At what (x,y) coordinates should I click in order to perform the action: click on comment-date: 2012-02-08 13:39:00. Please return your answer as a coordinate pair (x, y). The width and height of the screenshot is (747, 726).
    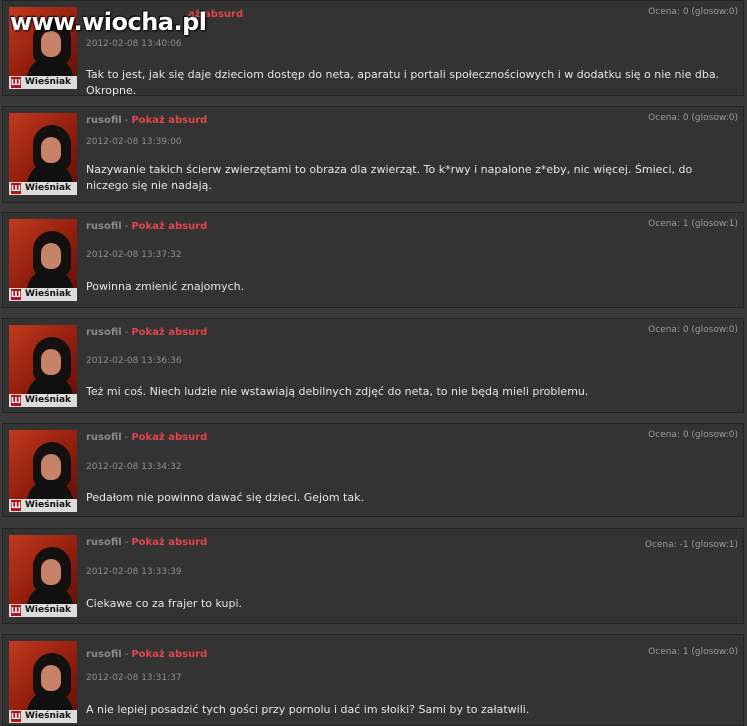
    Looking at the image, I should click on (134, 142).